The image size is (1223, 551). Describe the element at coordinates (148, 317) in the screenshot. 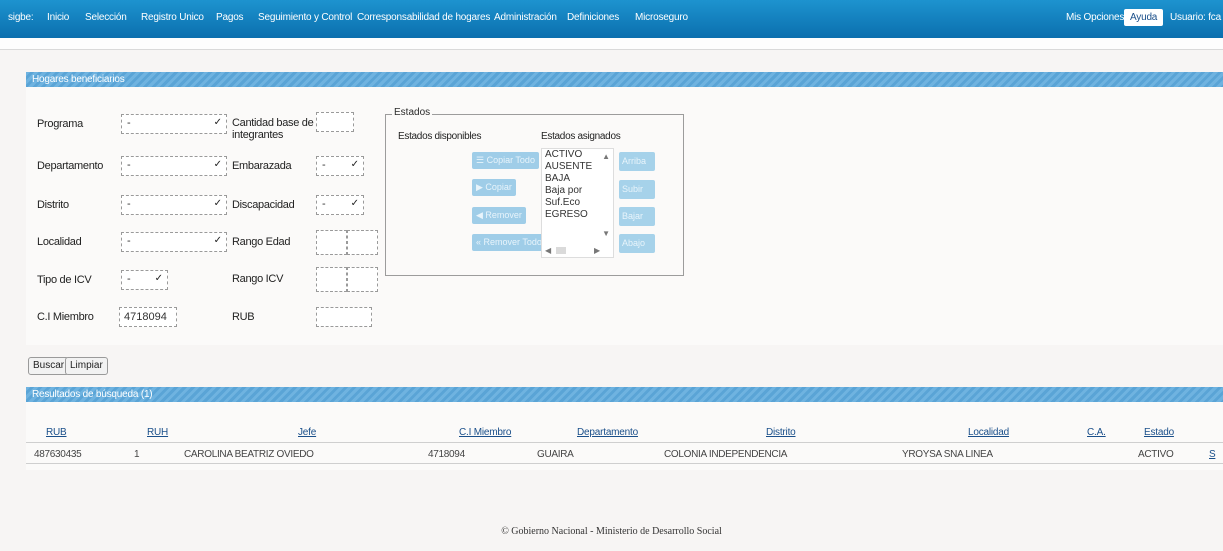

I see `cimiembro-input: 4718094` at that location.